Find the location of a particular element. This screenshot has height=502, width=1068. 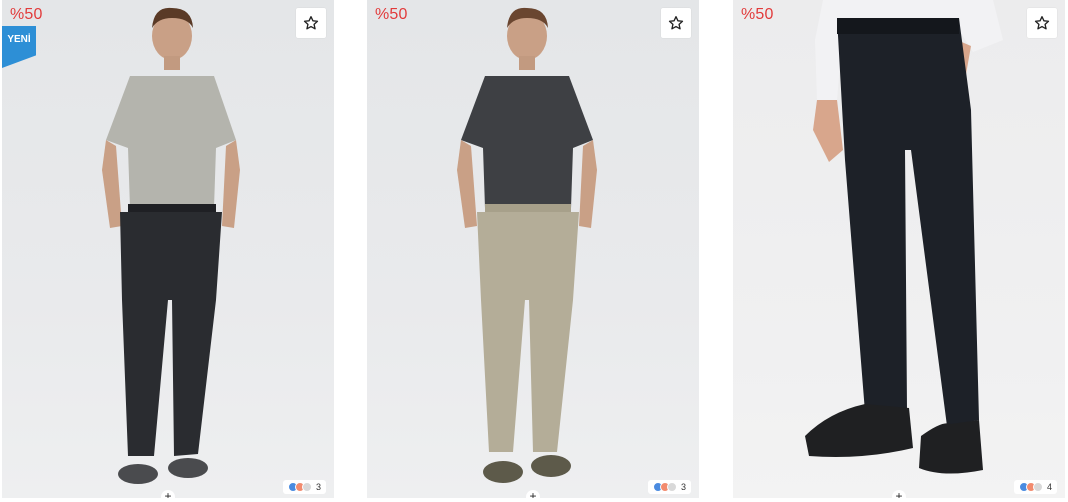

new-badge-label: YENİ is located at coordinates (19, 39).